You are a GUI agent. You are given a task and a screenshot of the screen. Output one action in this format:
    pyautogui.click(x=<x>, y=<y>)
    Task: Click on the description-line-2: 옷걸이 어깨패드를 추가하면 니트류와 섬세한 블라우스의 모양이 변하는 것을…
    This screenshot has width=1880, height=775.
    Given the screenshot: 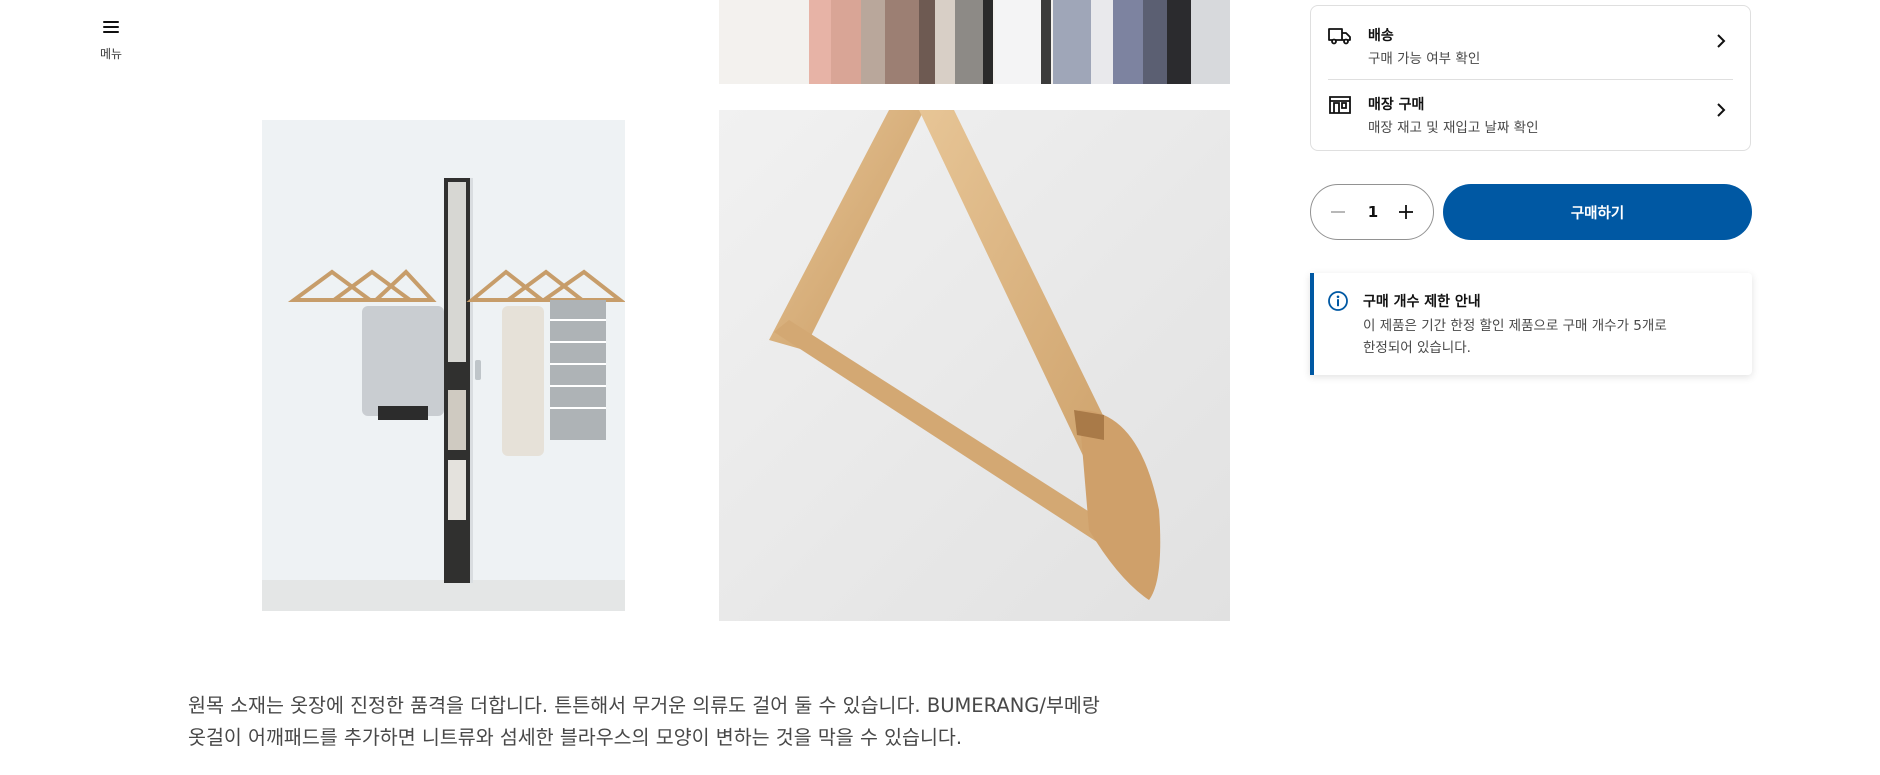 What is the action you would take?
    pyautogui.click(x=575, y=737)
    